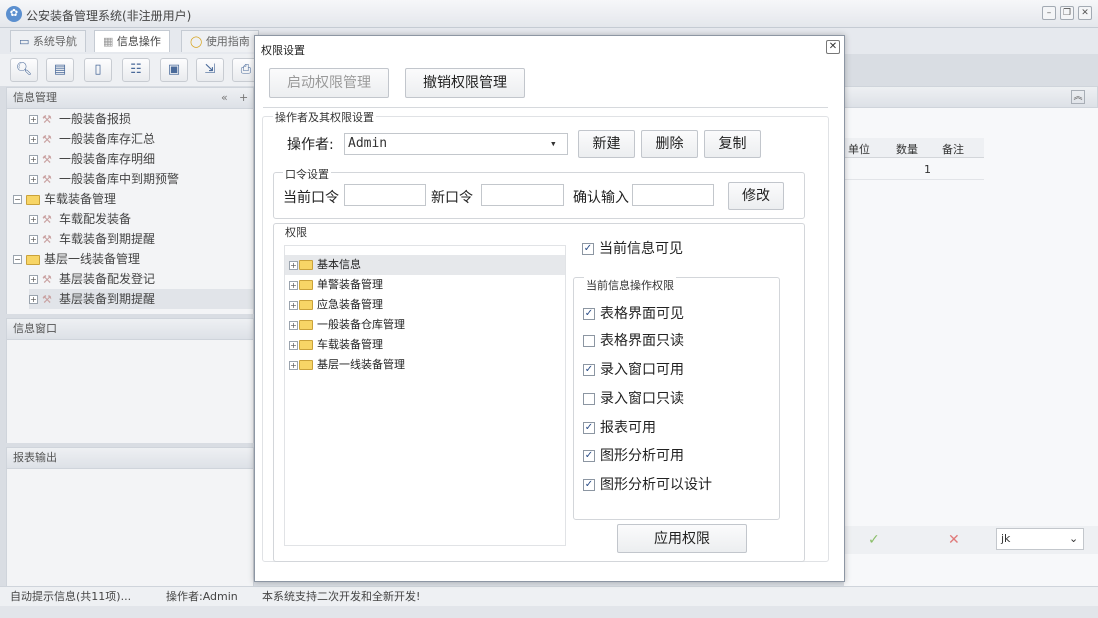 This screenshot has height=618, width=1098. Describe the element at coordinates (141, 219) in the screenshot. I see `tree-item: + ⚒ 车载配发装备` at that location.